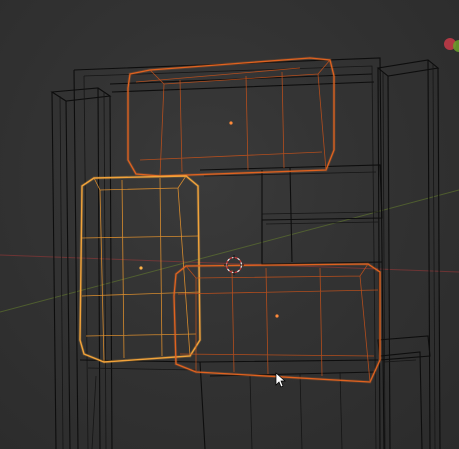 The height and width of the screenshot is (449, 459). I want to click on left-tall-box-origin-dot, so click(141, 268).